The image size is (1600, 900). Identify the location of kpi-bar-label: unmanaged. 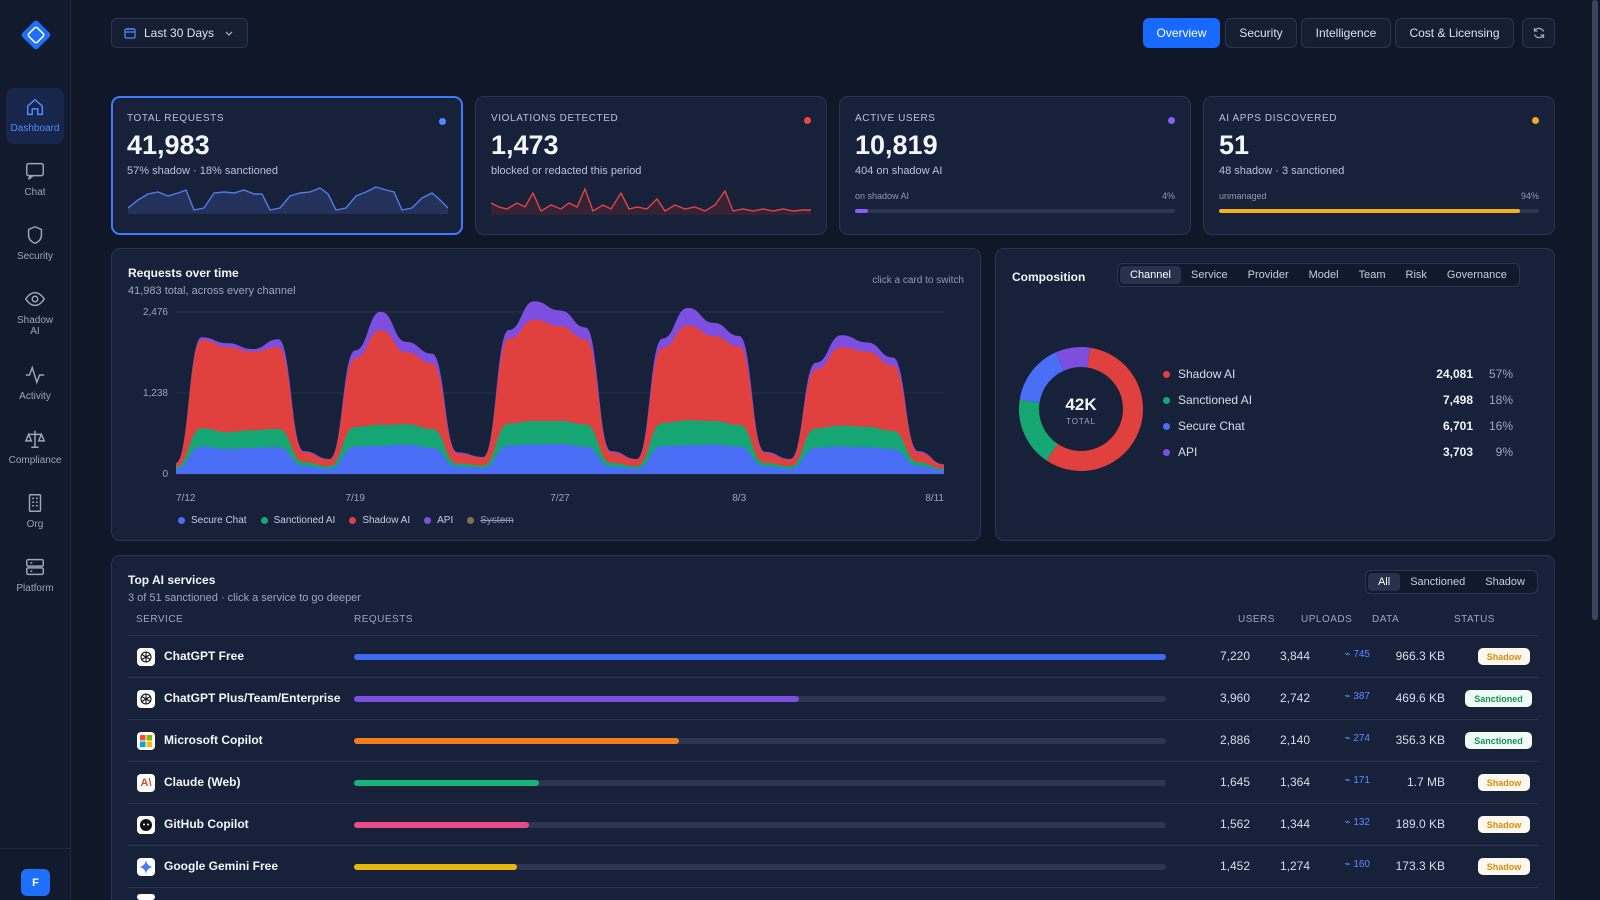
(1243, 196).